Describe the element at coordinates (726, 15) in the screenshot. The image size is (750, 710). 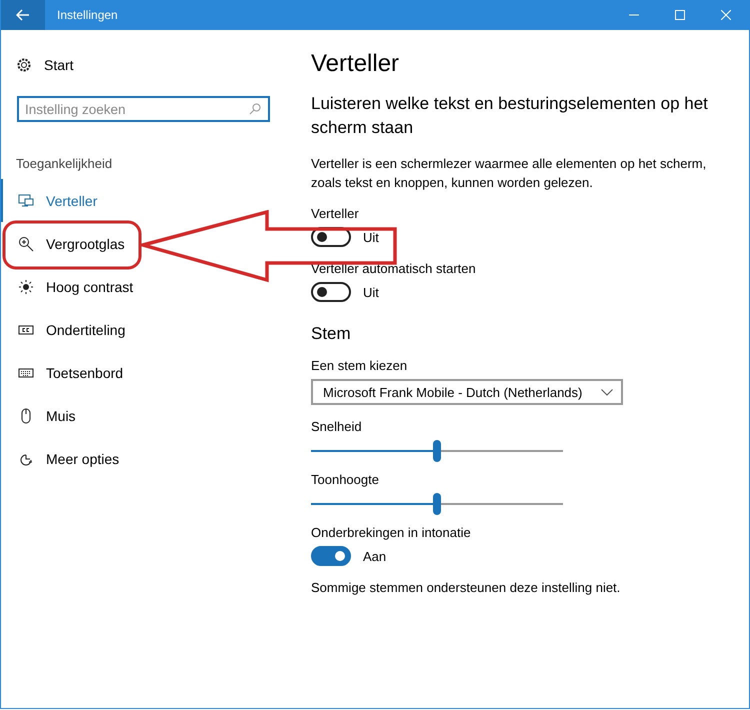
I see `close-icon` at that location.